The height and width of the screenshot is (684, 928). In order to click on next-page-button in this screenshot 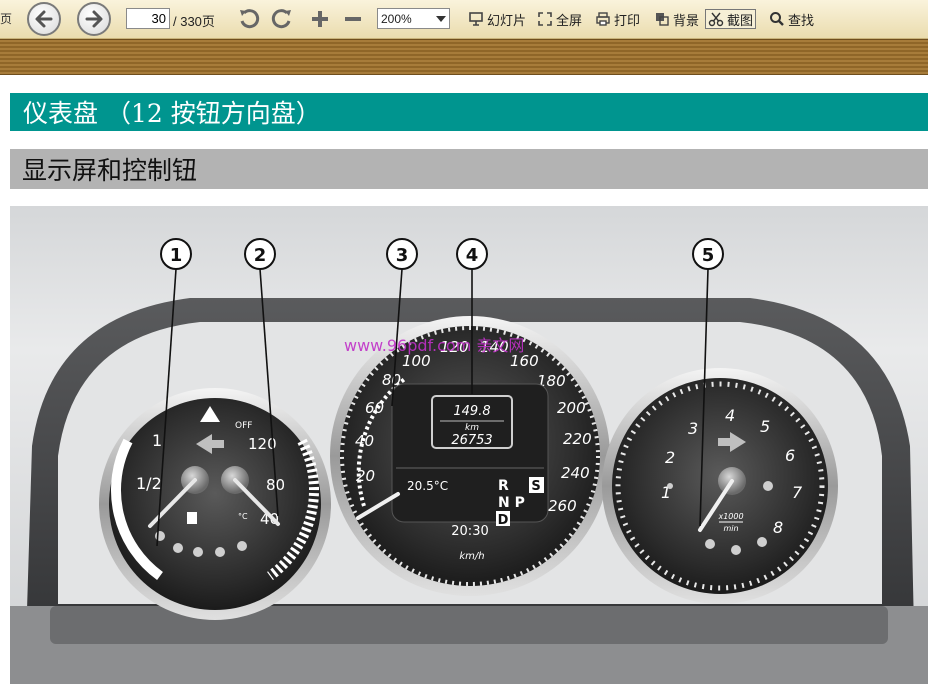, I will do `click(94, 19)`.